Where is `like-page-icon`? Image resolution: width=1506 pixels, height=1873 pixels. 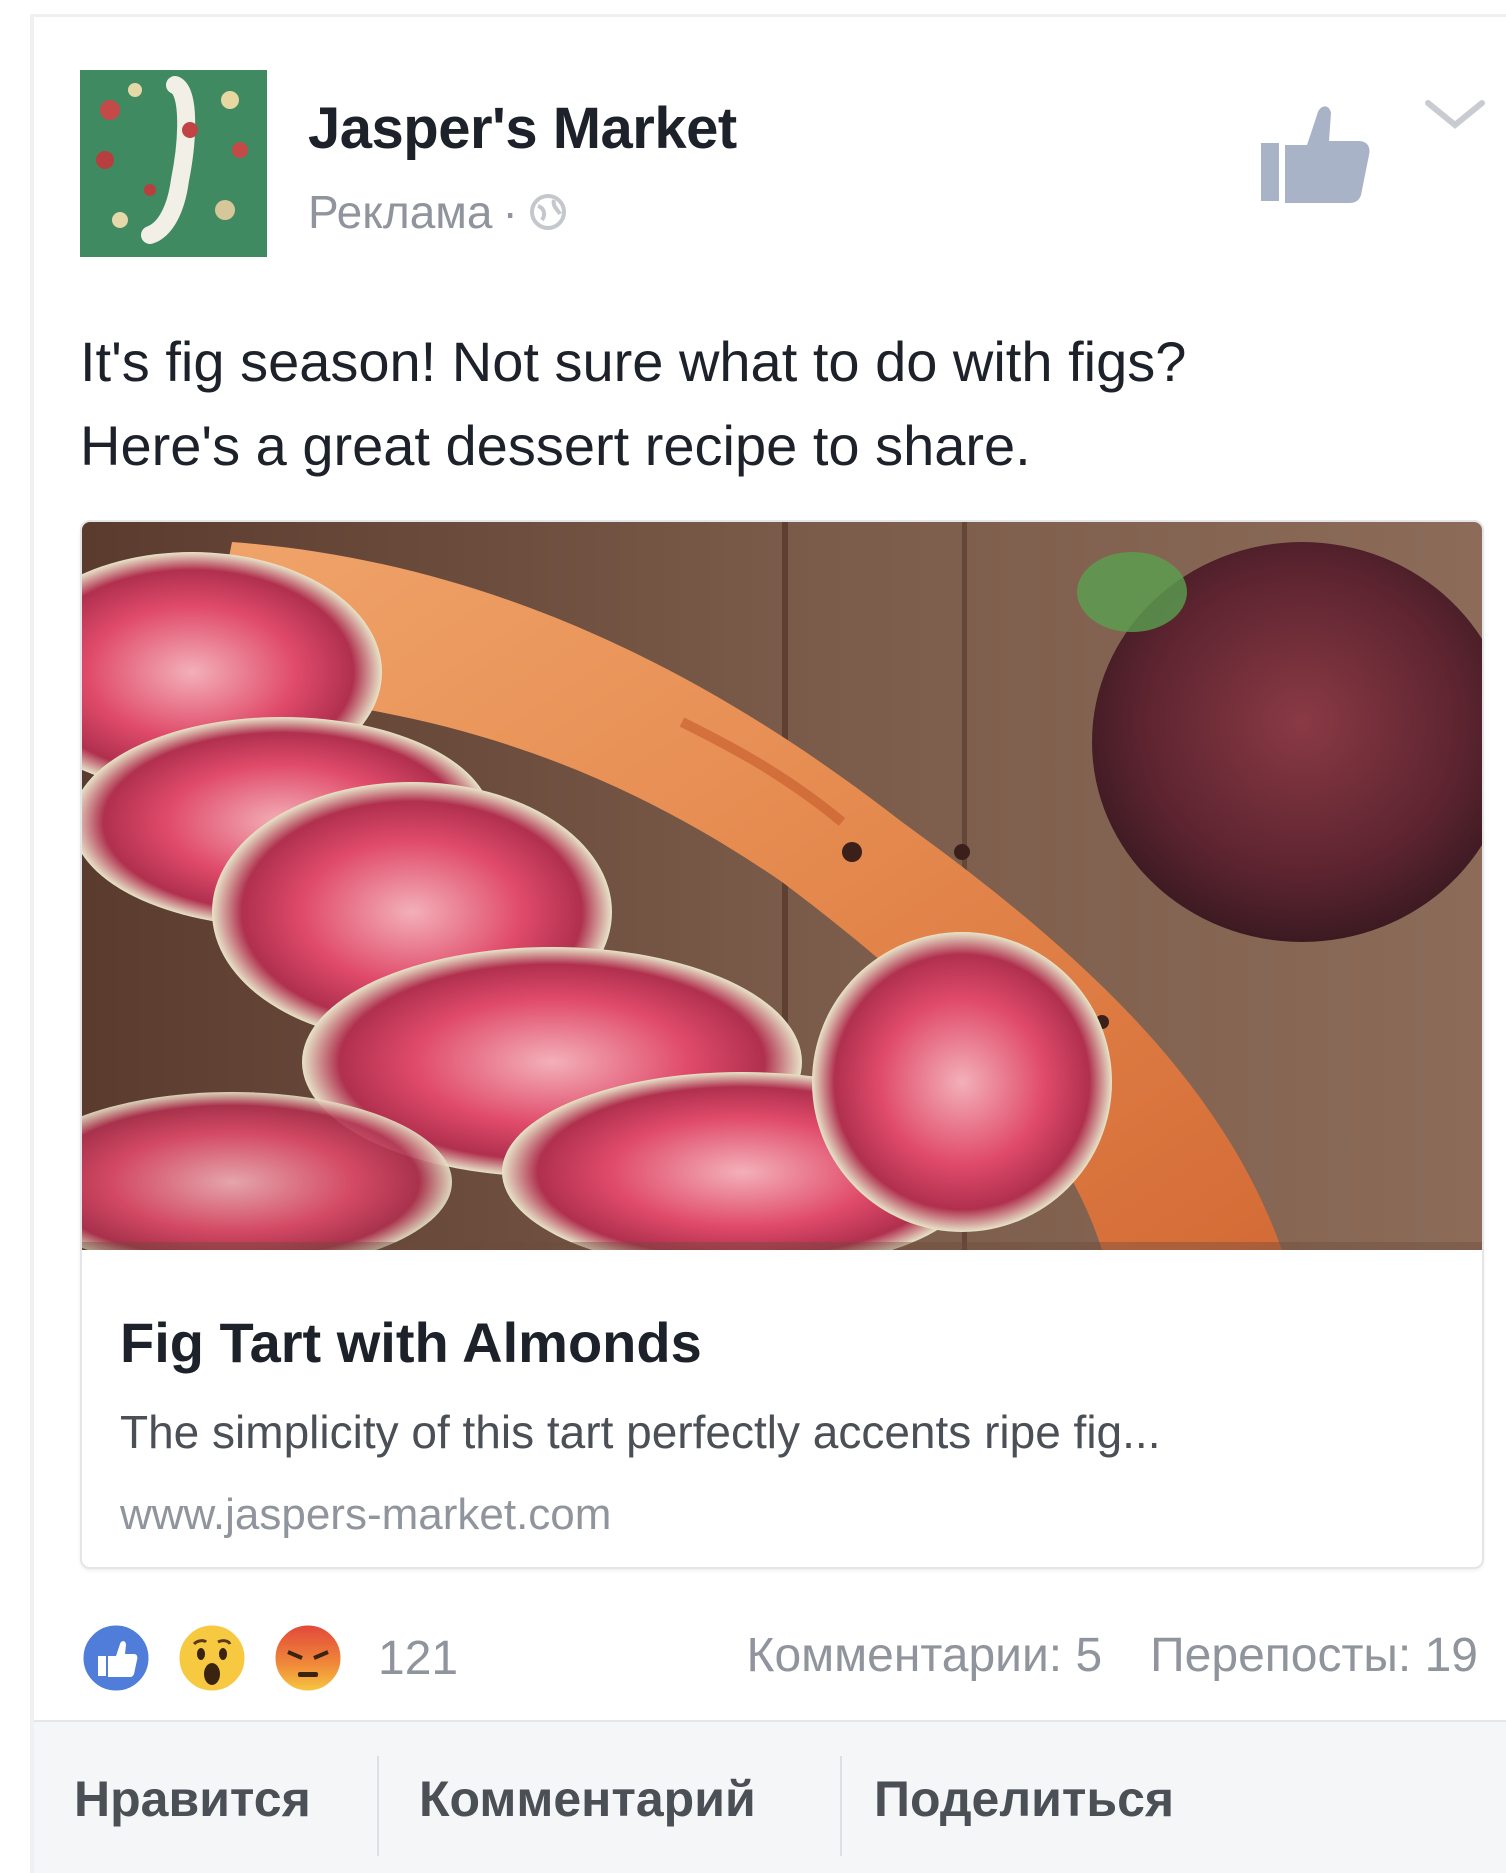
like-page-icon is located at coordinates (1315, 155).